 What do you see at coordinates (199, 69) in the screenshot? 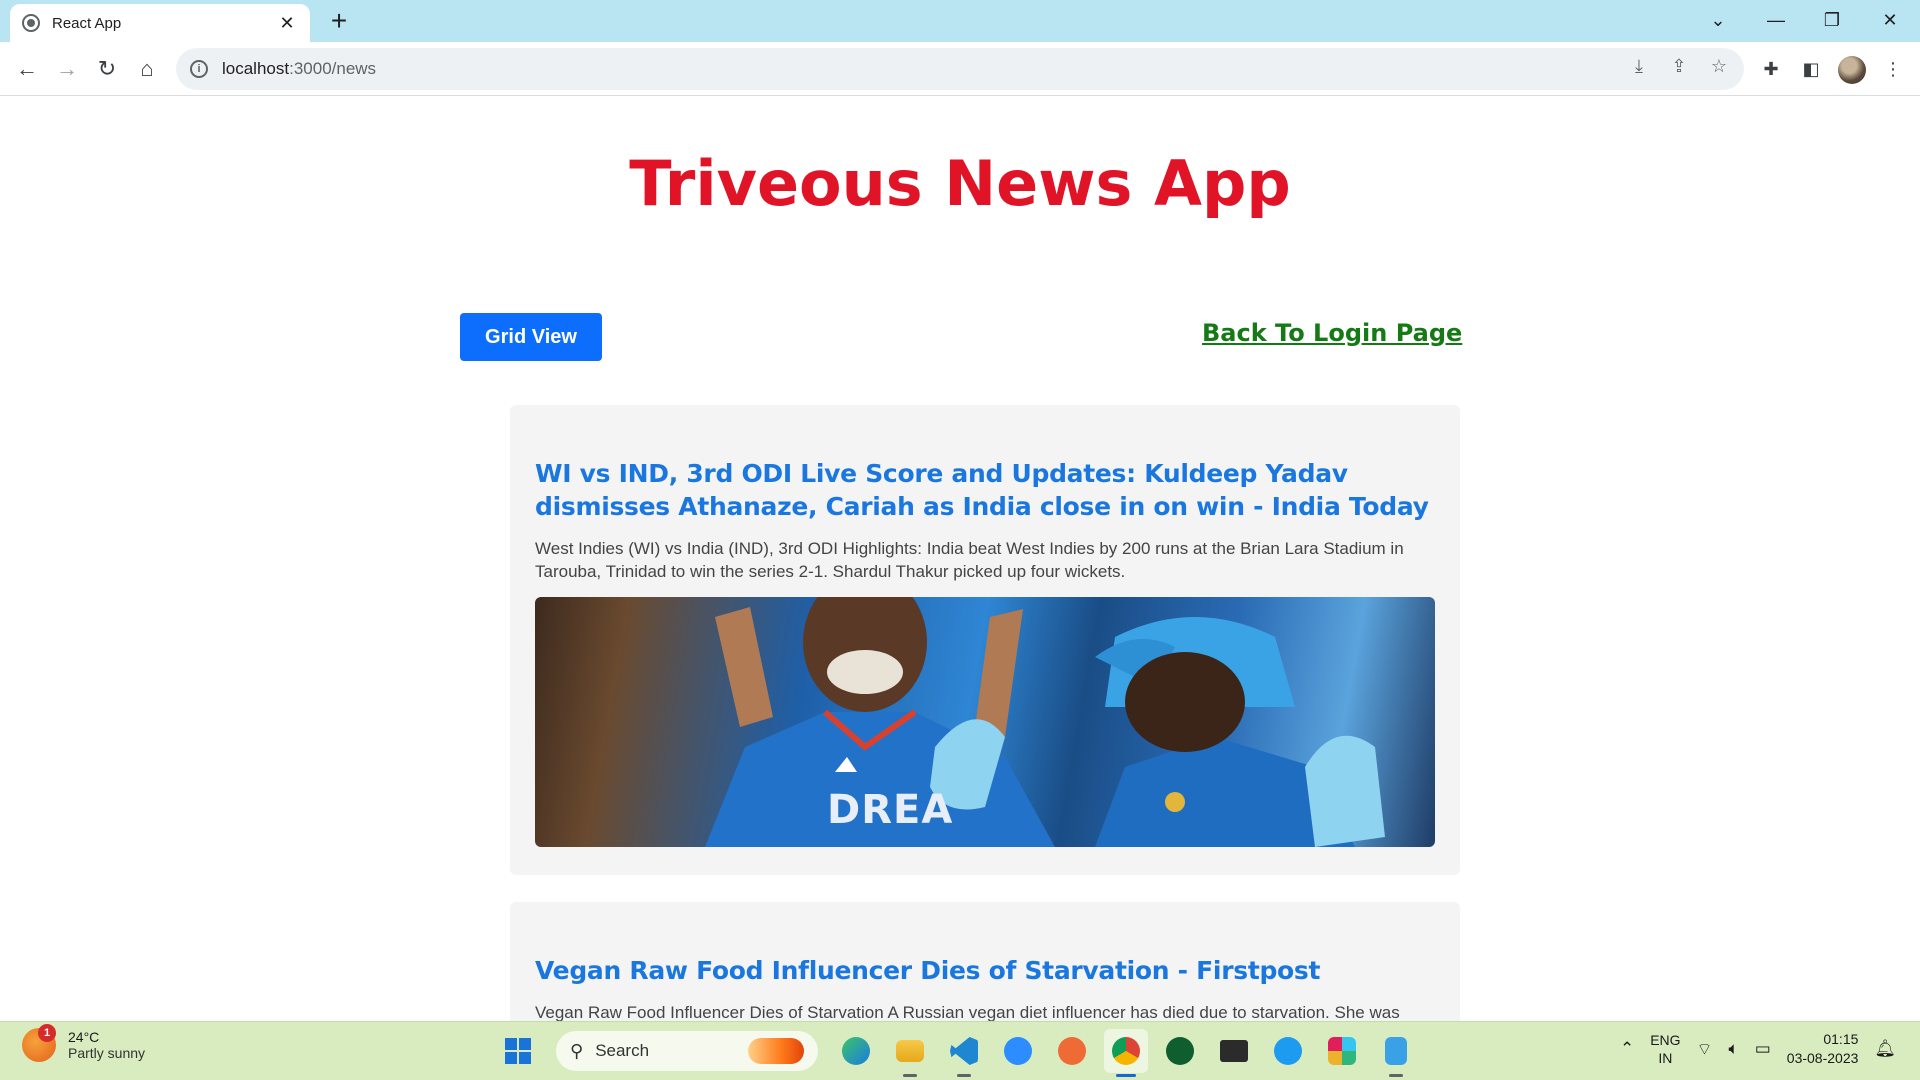
I see `site-info-icon: i` at bounding box center [199, 69].